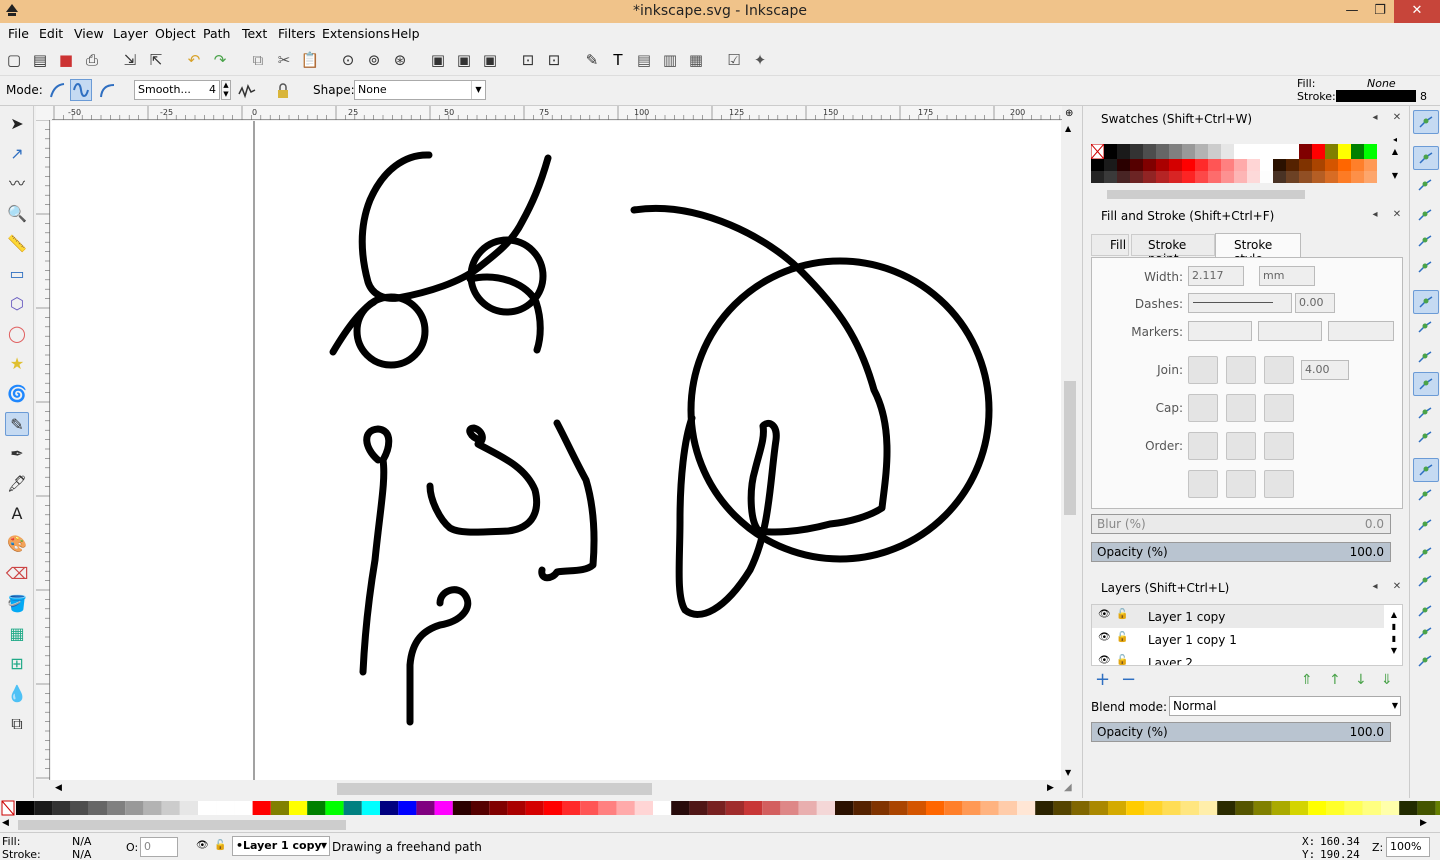 This screenshot has width=1440, height=860. I want to click on menu-path: Path, so click(216, 33).